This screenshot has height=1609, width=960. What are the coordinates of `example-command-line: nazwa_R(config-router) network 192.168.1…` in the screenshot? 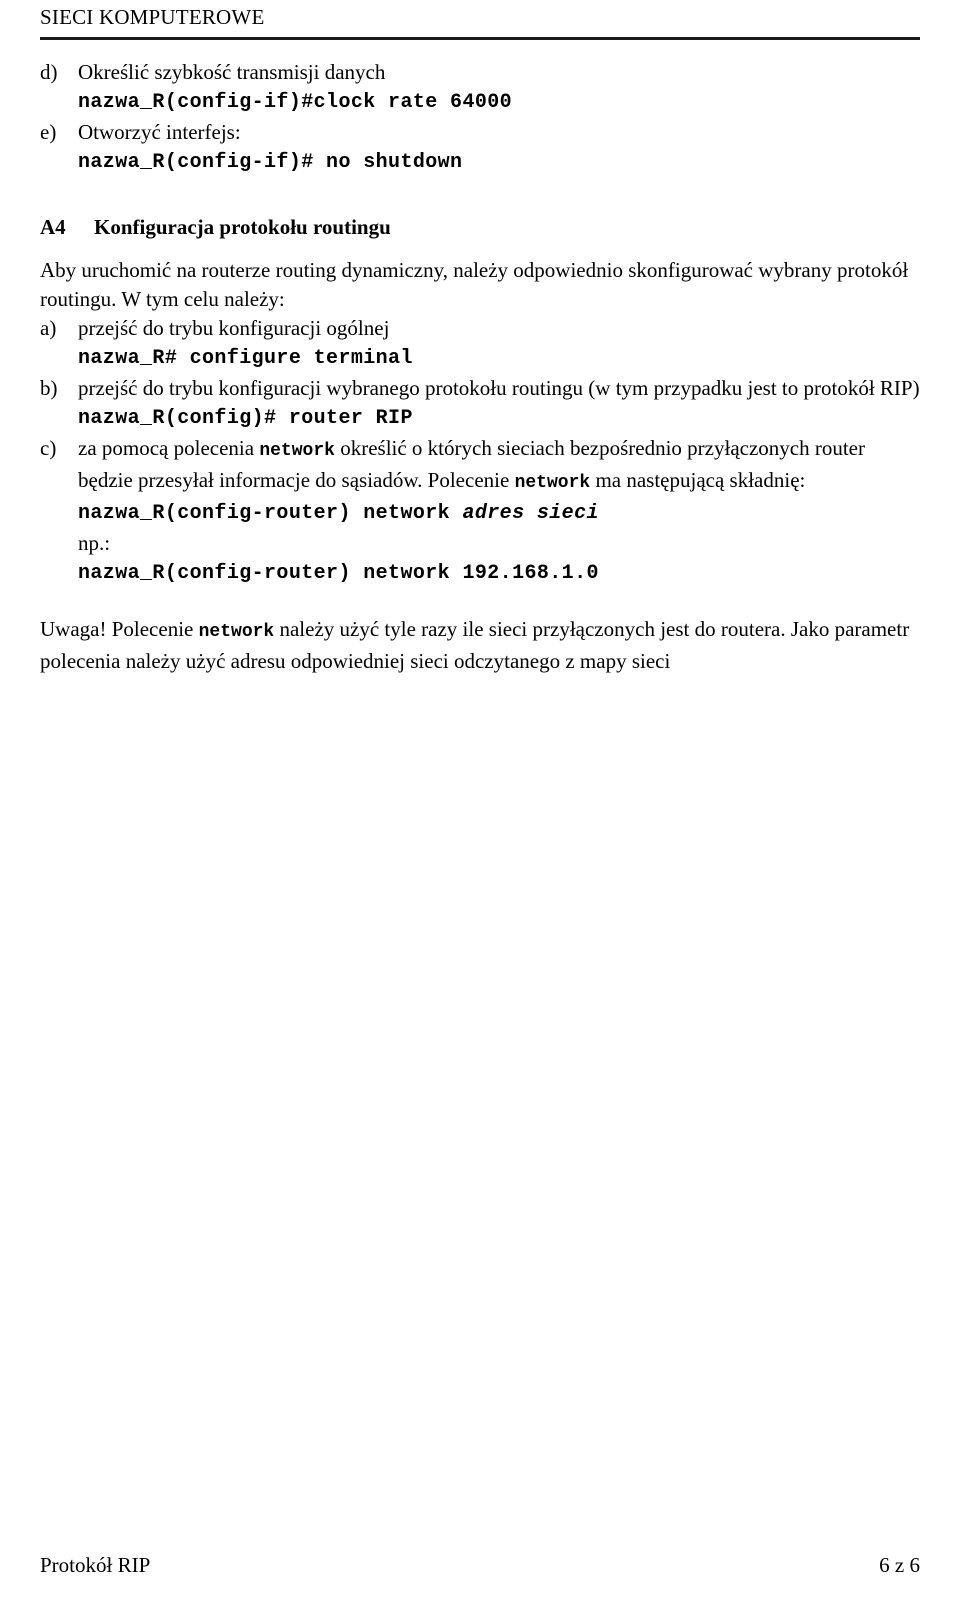 It's located at (338, 573).